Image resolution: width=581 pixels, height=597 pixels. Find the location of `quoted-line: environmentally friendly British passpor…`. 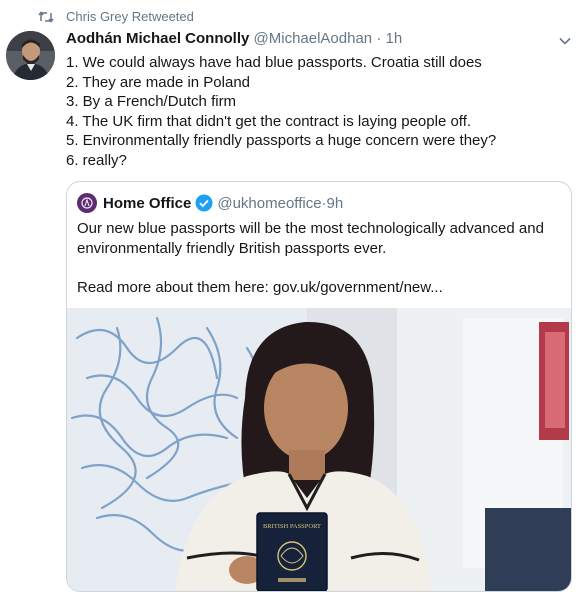

quoted-line: environmentally friendly British passpor… is located at coordinates (232, 248).